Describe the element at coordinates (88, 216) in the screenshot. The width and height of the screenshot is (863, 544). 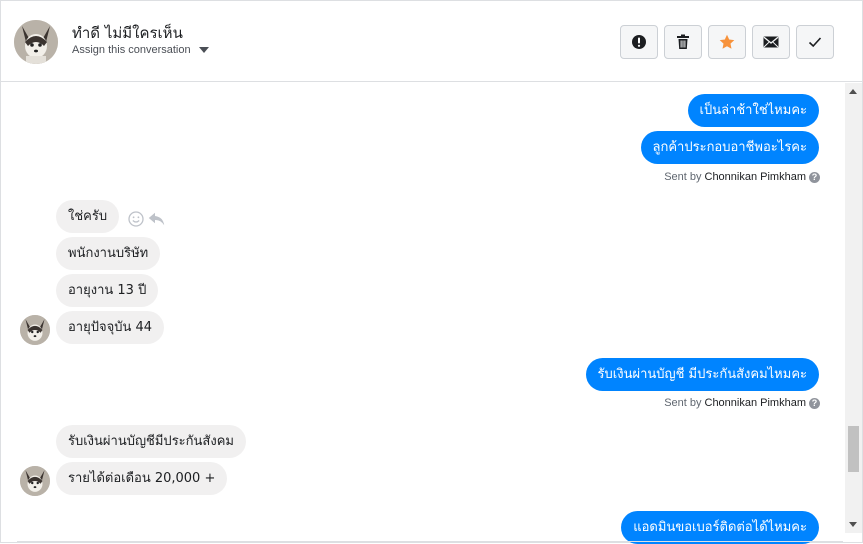
I see `message-incoming: ใช่ครับ` at that location.